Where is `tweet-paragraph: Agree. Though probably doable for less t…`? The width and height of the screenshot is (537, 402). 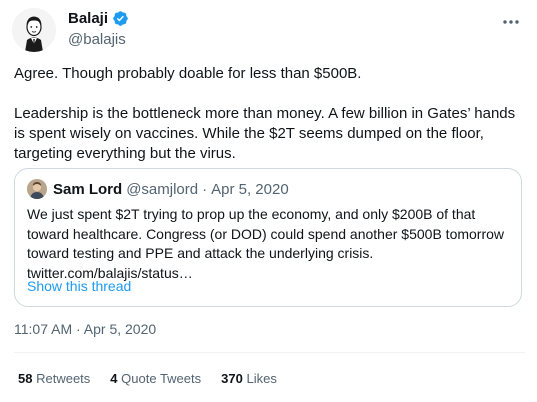
tweet-paragraph: Agree. Though probably doable for less t… is located at coordinates (188, 73).